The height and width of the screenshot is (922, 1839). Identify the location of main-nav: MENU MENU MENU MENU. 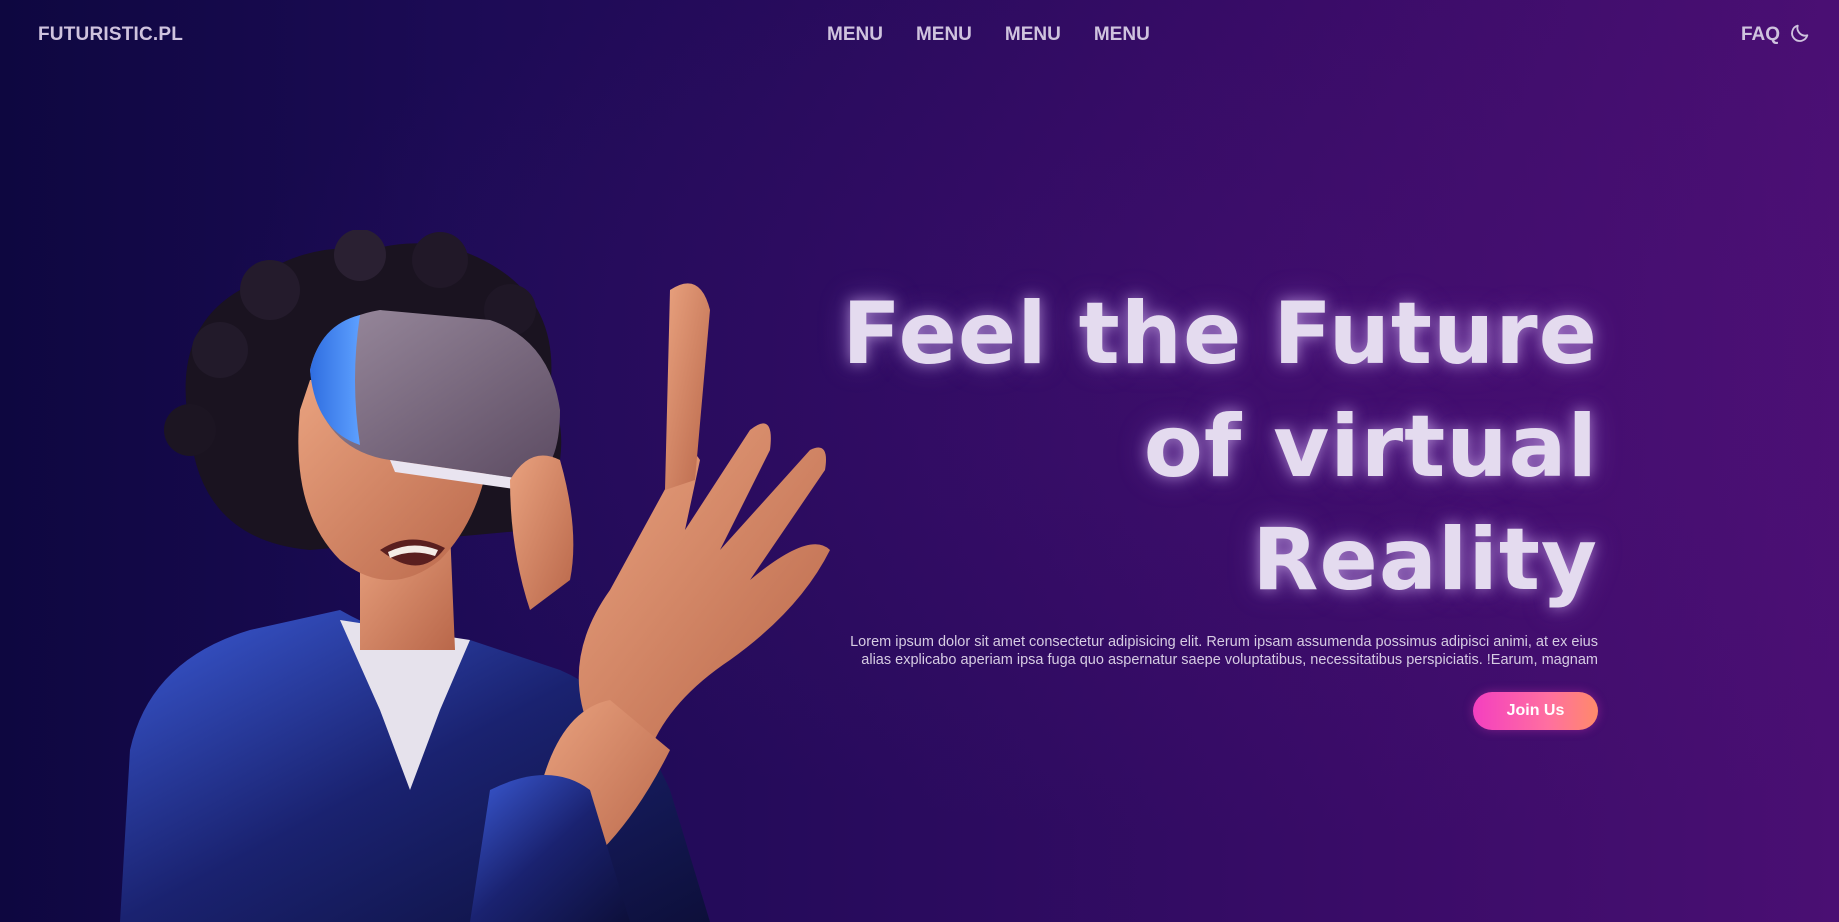
(988, 35).